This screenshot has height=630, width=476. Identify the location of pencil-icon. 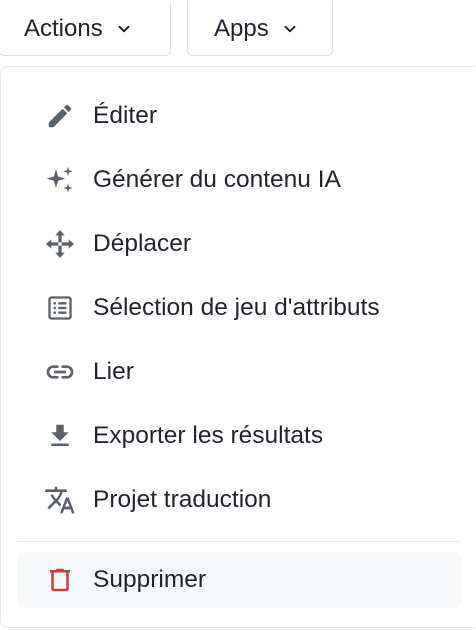
(60, 116).